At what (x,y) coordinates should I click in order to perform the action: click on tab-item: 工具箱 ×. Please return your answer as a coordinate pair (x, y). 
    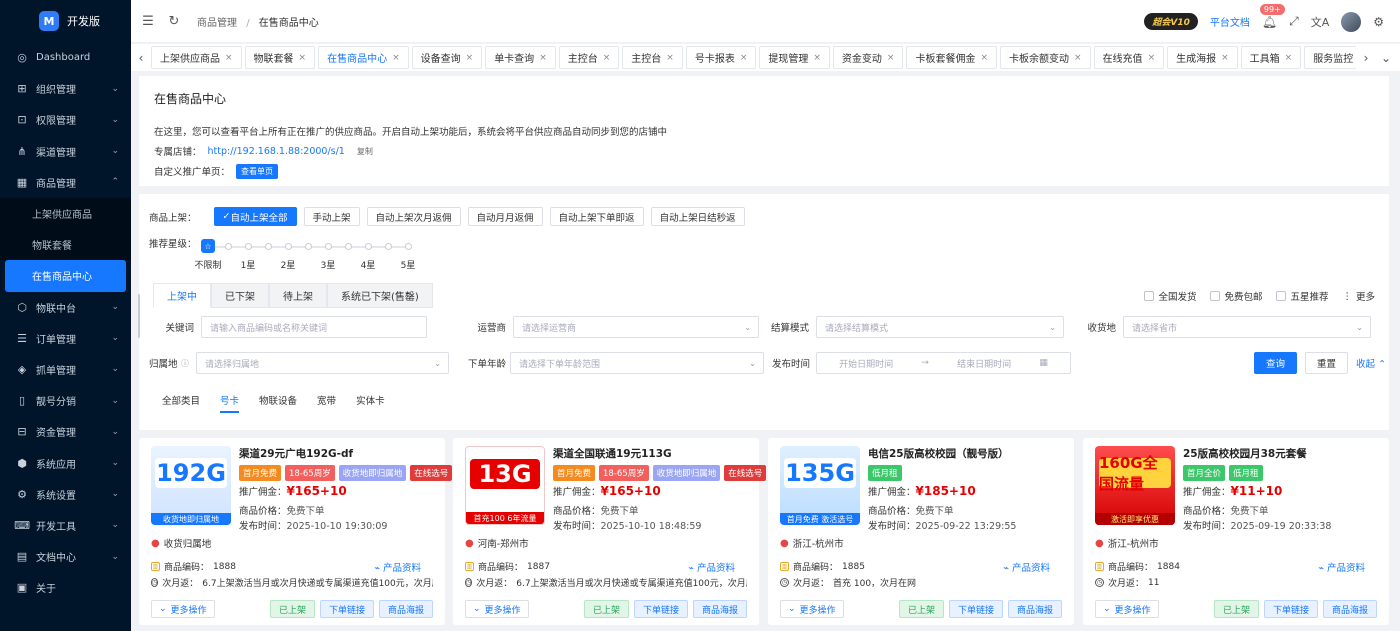
    Looking at the image, I should click on (1271, 57).